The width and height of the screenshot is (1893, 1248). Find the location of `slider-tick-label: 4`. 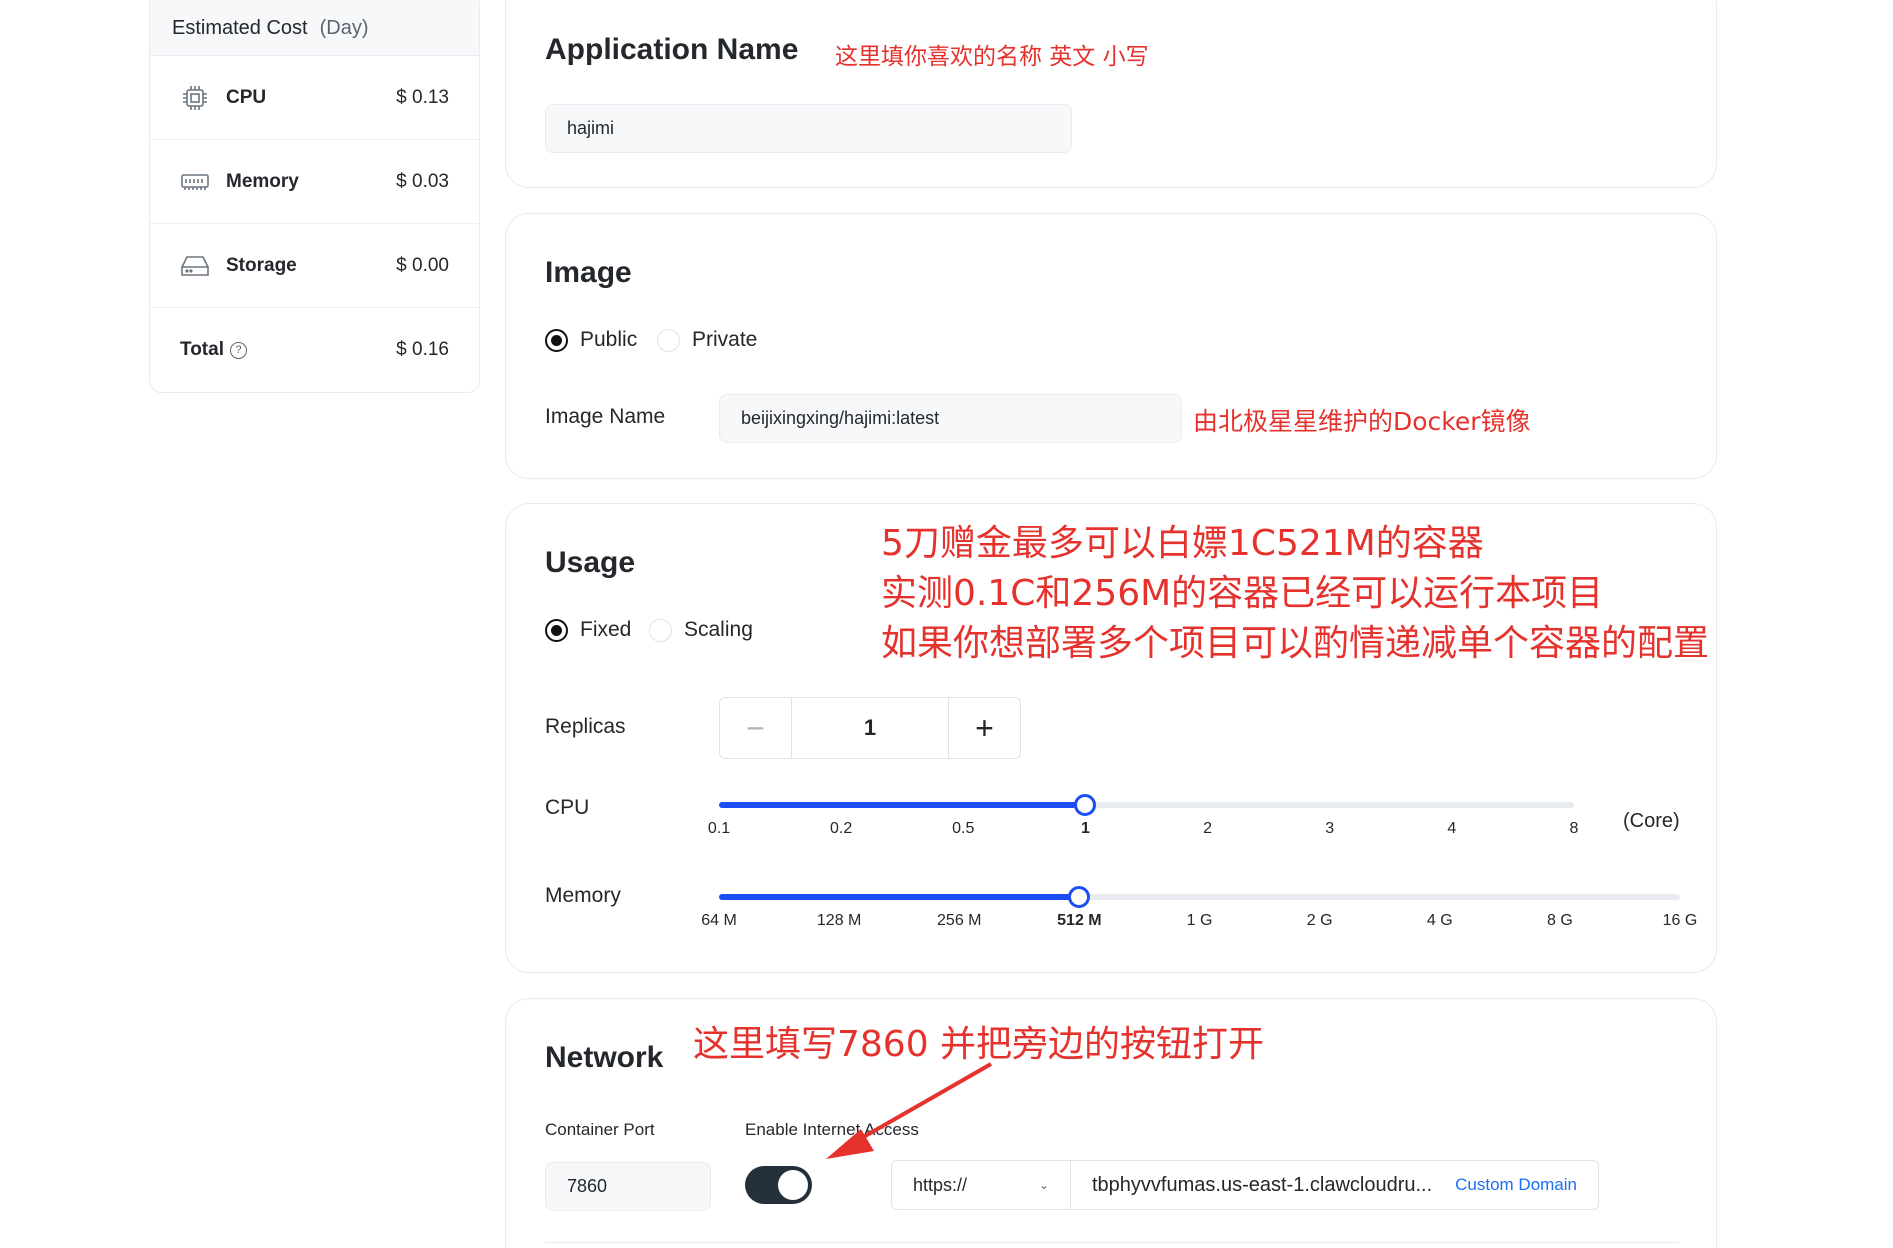

slider-tick-label: 4 is located at coordinates (1452, 828).